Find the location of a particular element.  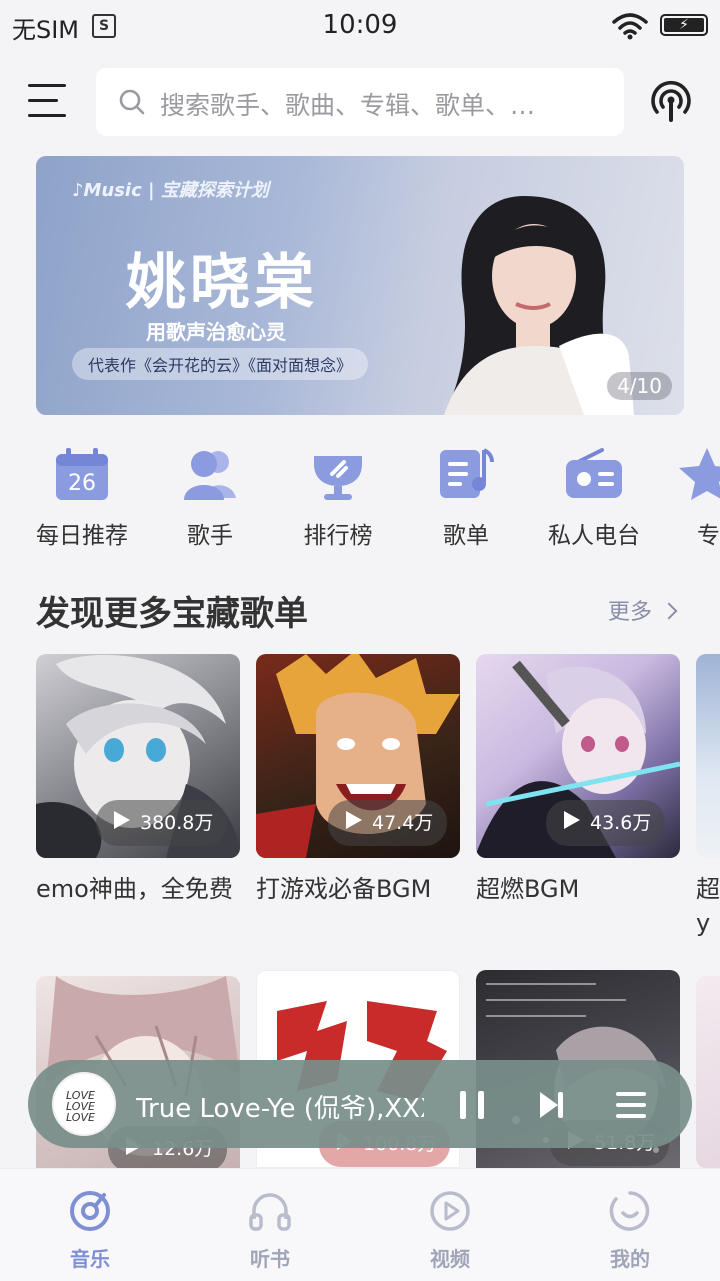

bottom-nav: 音乐 听书 视频 我的 is located at coordinates (360, 1224).